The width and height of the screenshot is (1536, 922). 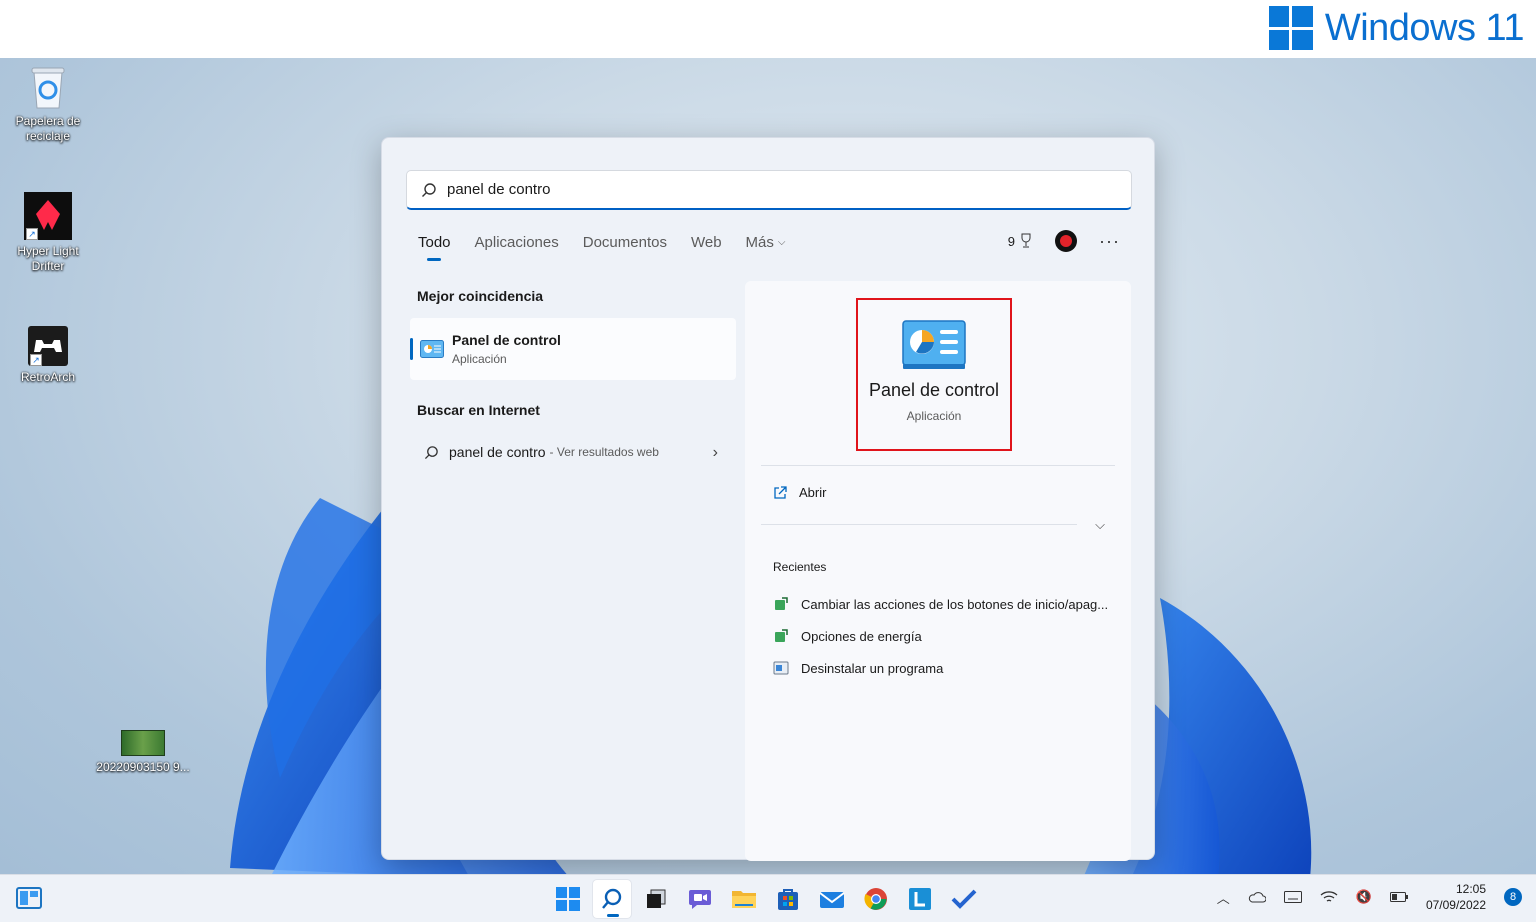 I want to click on result-detail-header: Panel de control Aplicación, so click(x=934, y=374).